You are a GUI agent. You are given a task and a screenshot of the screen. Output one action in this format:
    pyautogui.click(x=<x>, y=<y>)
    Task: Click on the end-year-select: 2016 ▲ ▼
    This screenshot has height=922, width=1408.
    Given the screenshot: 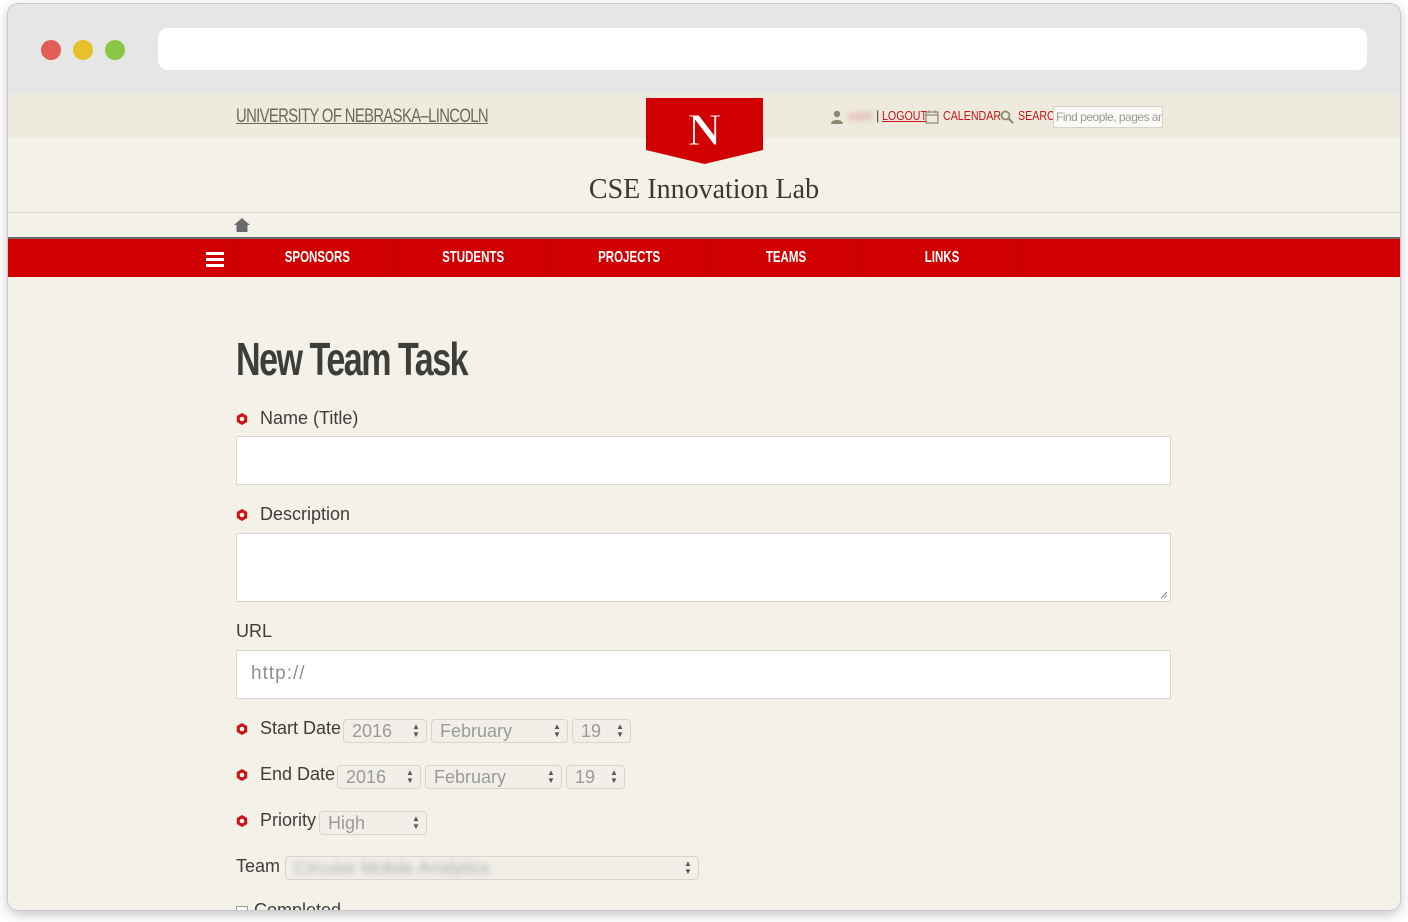 What is the action you would take?
    pyautogui.click(x=379, y=777)
    